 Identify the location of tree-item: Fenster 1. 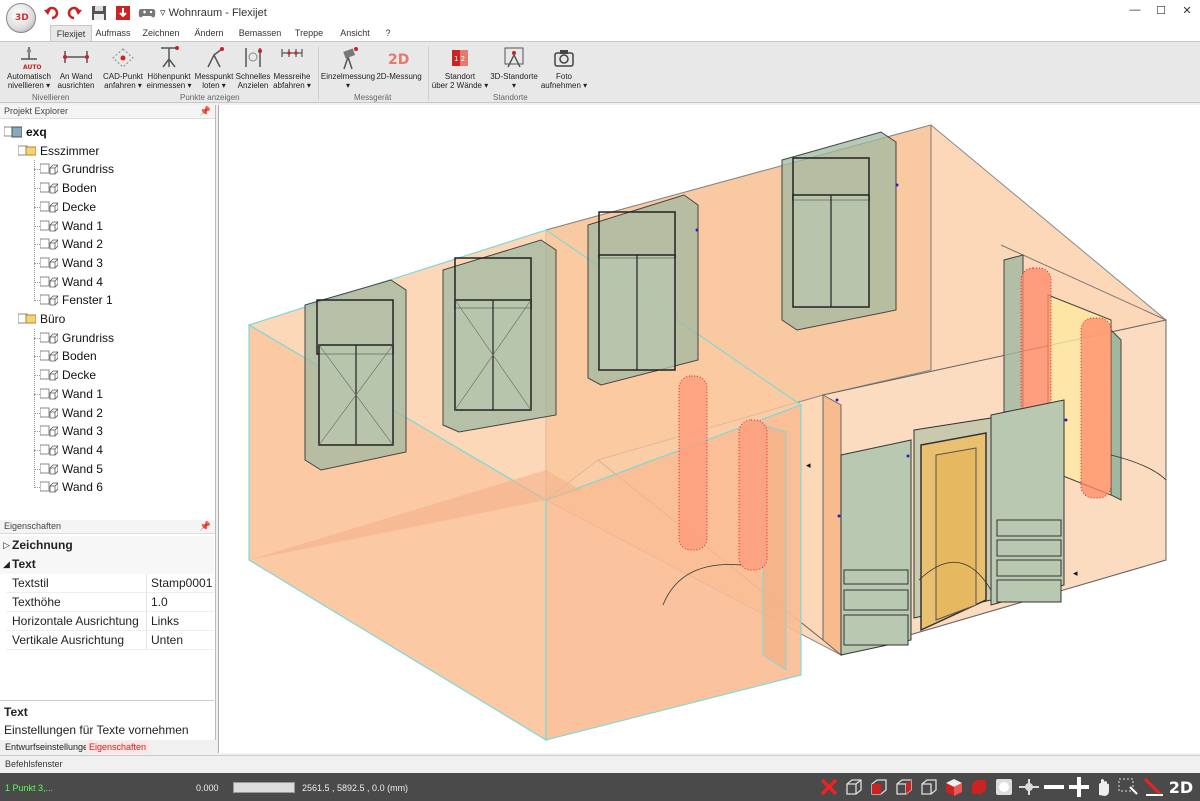
(76, 300).